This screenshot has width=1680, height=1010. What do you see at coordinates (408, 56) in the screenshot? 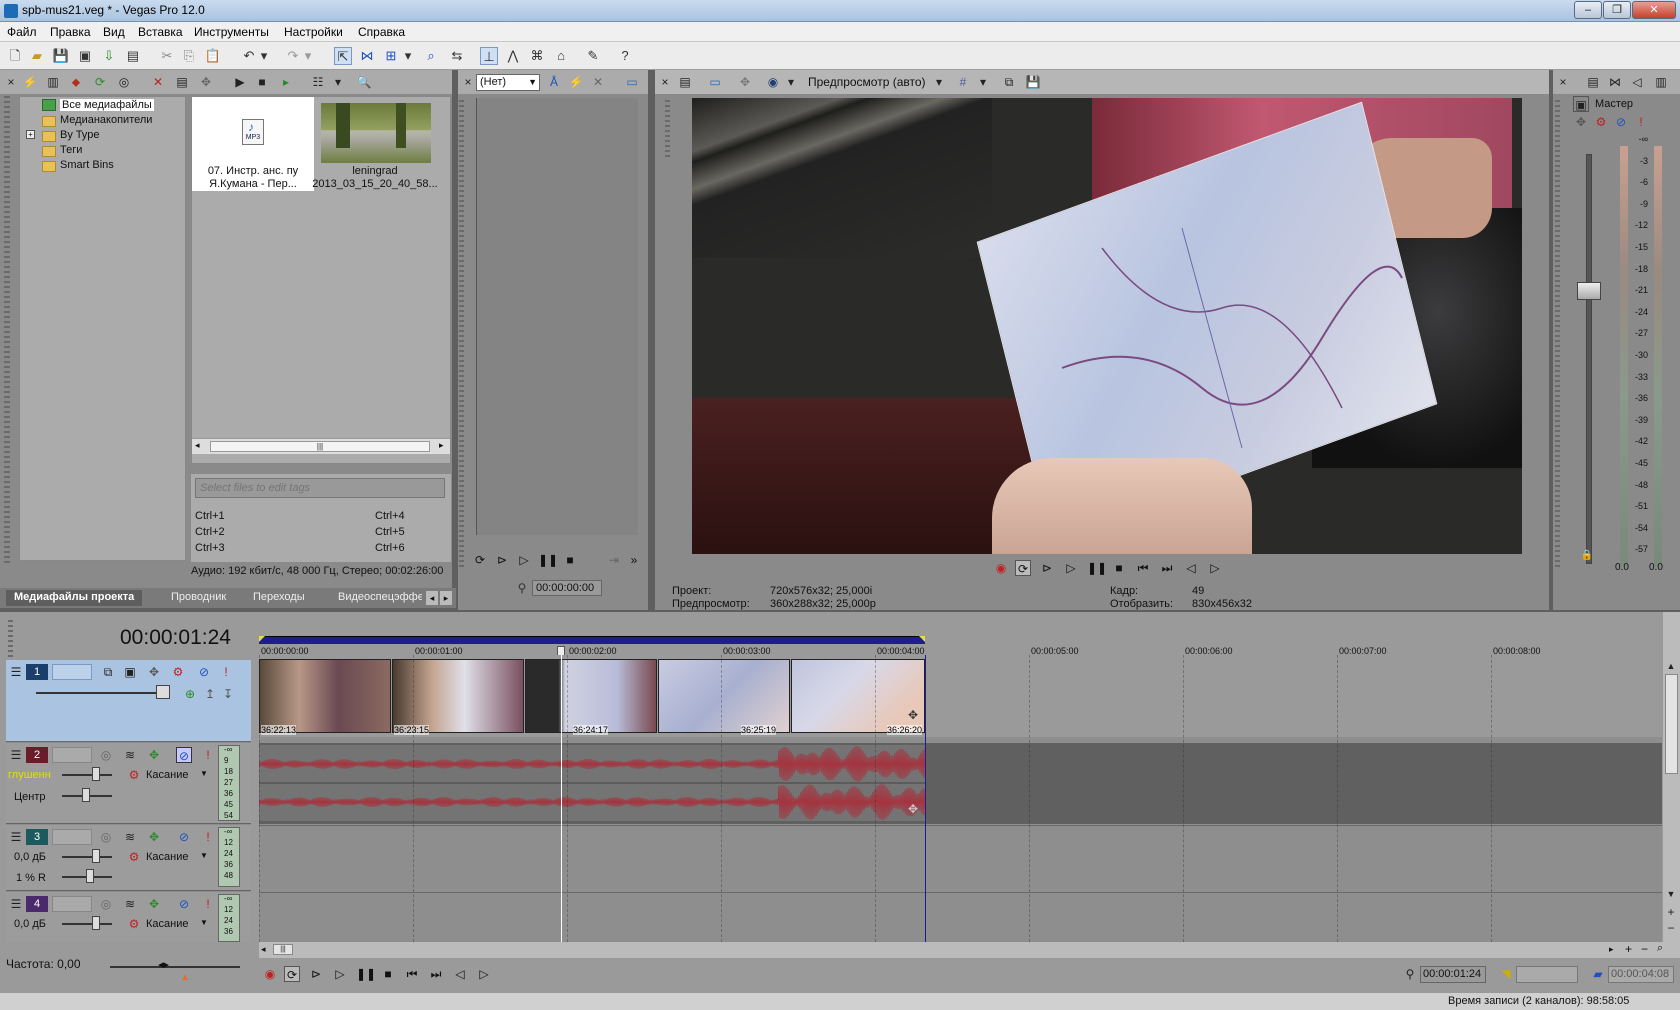
I see `tool-dropdown-icon: ▾` at bounding box center [408, 56].